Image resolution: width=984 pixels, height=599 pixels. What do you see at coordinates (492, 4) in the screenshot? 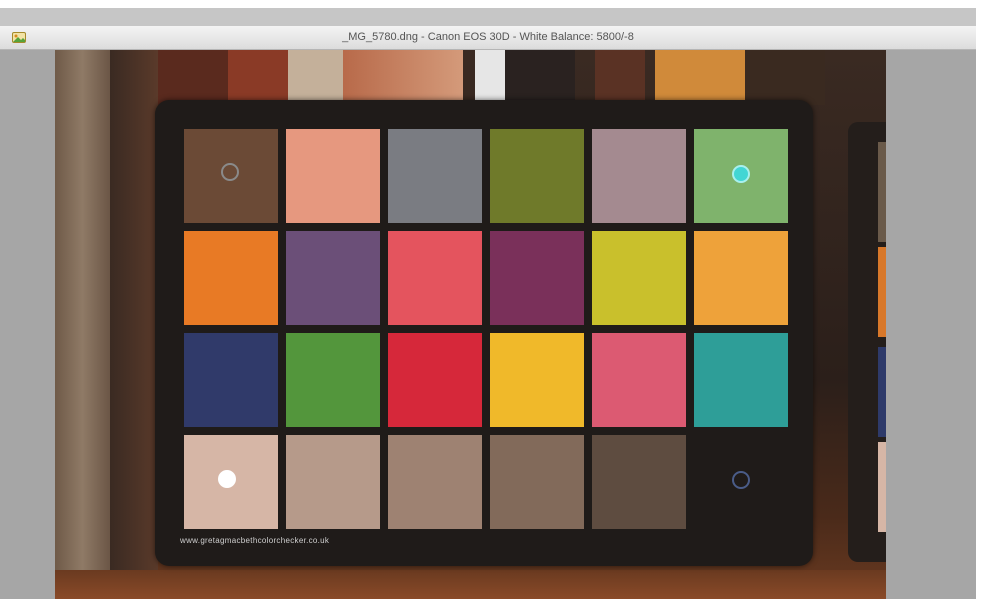
I see `top-strip` at bounding box center [492, 4].